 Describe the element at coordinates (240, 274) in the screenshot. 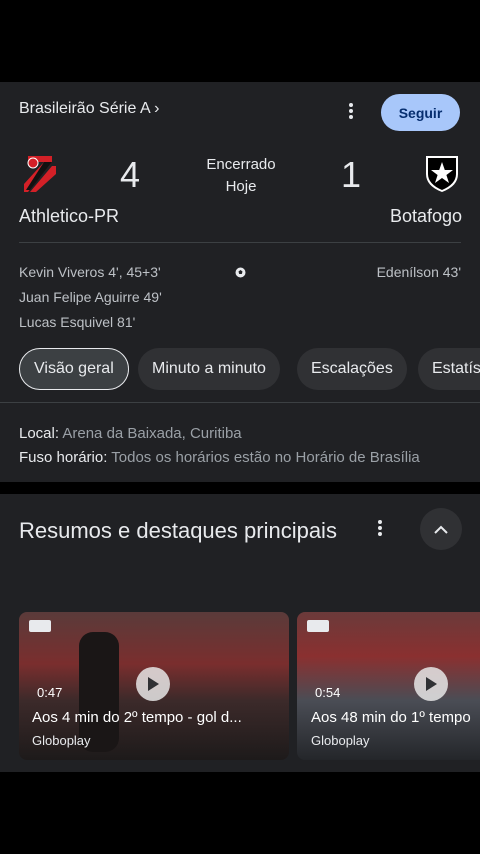

I see `soccer-ball-icon` at that location.